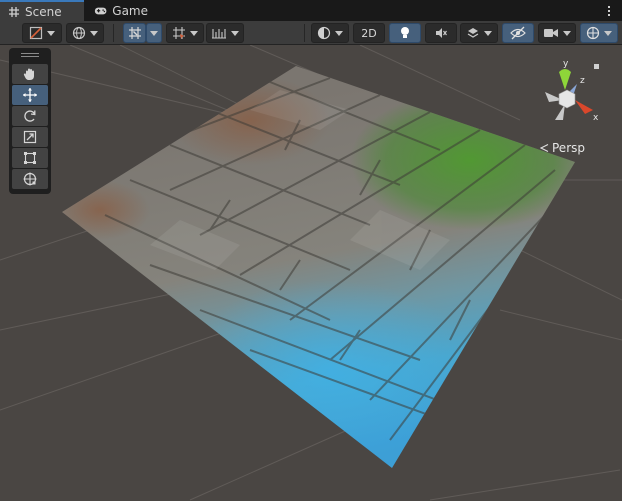 This screenshot has width=622, height=501. I want to click on view-tool-button, so click(30, 74).